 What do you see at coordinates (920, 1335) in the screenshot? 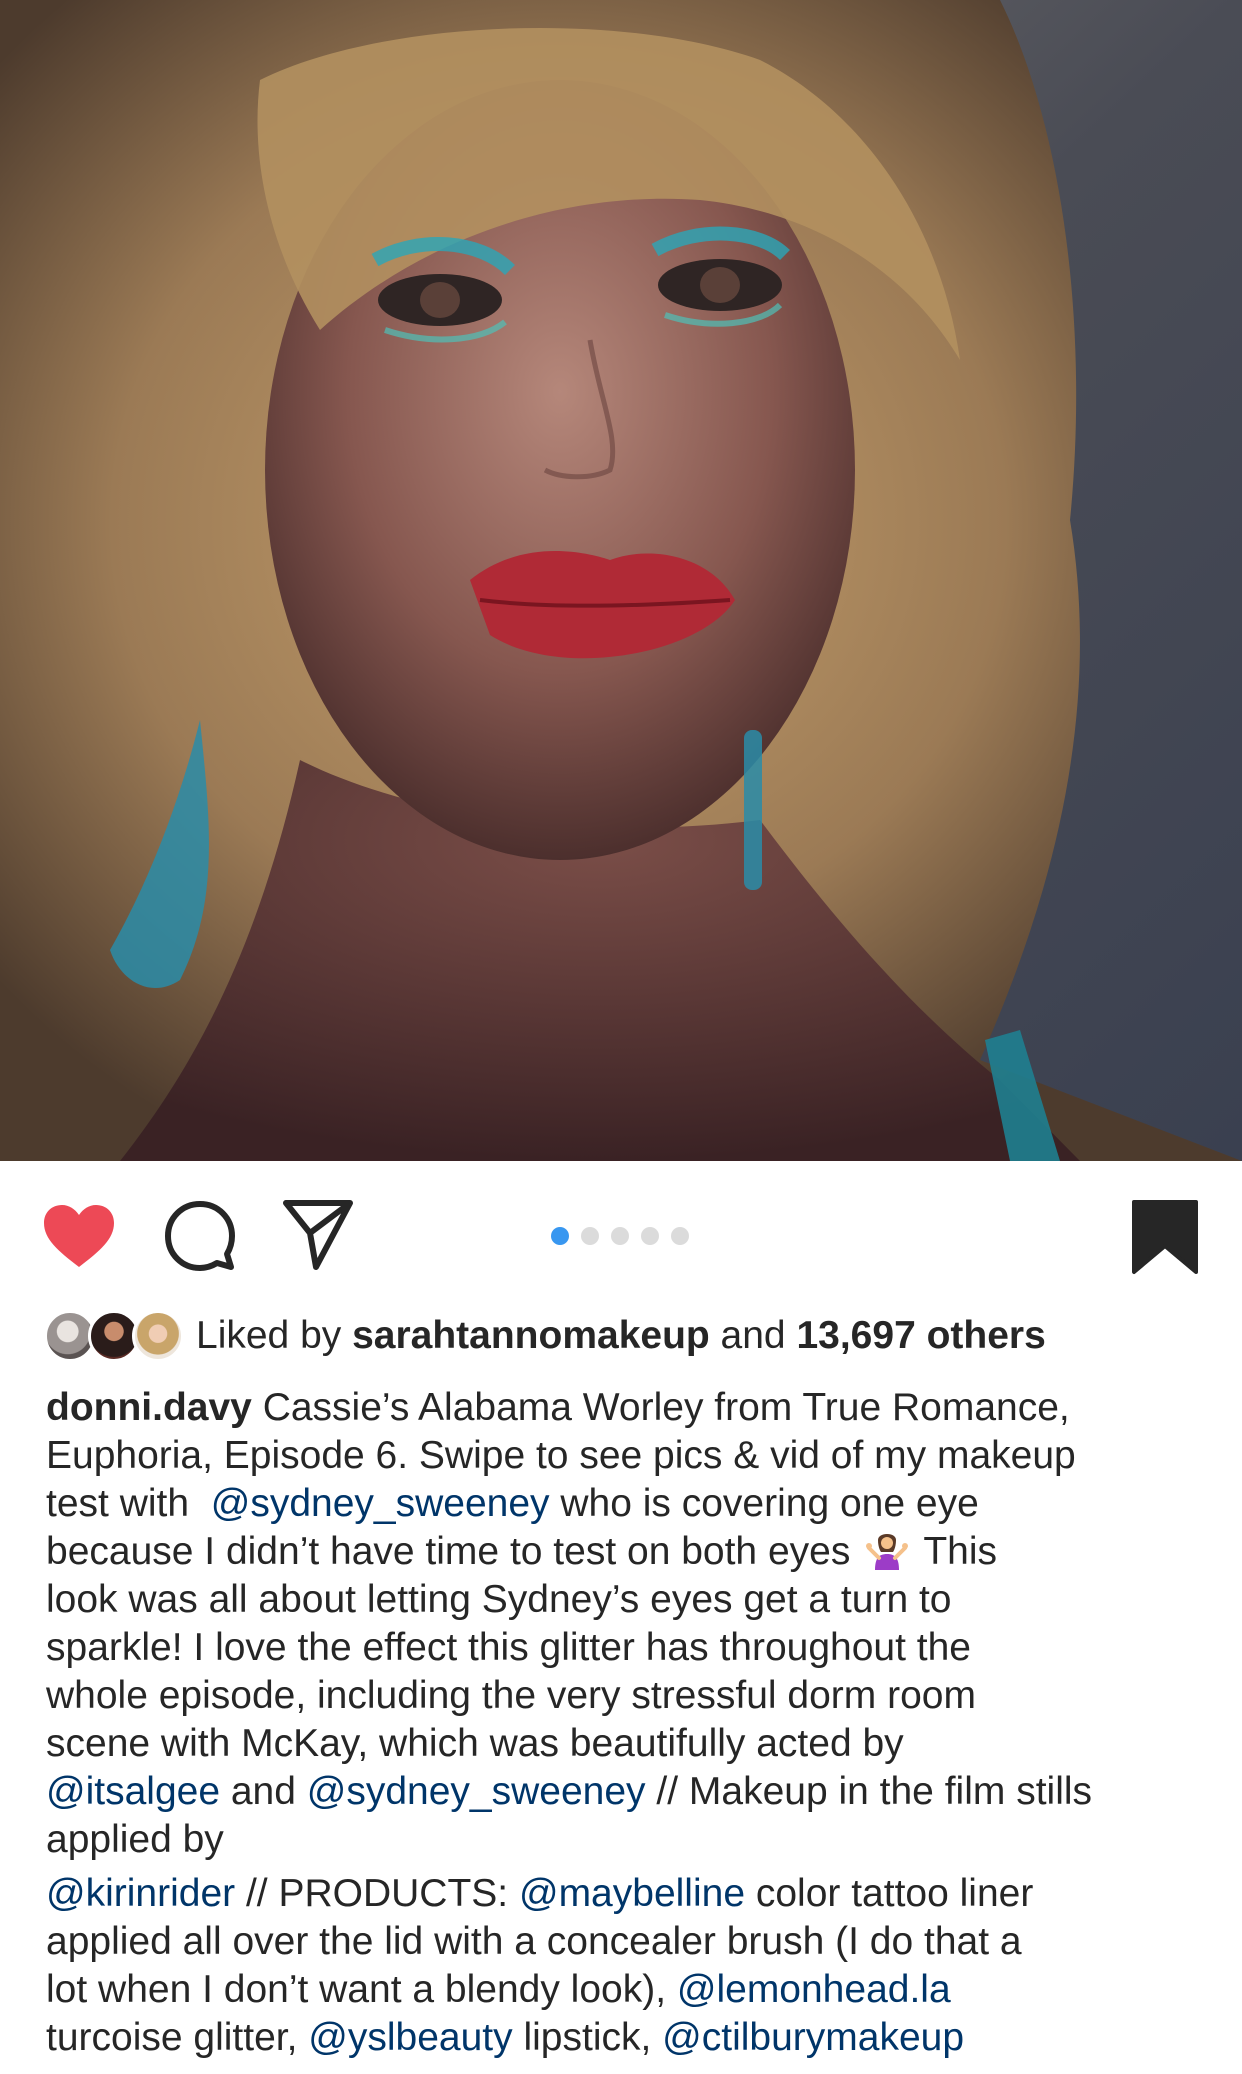
I see `likes-count: 13,697 others` at bounding box center [920, 1335].